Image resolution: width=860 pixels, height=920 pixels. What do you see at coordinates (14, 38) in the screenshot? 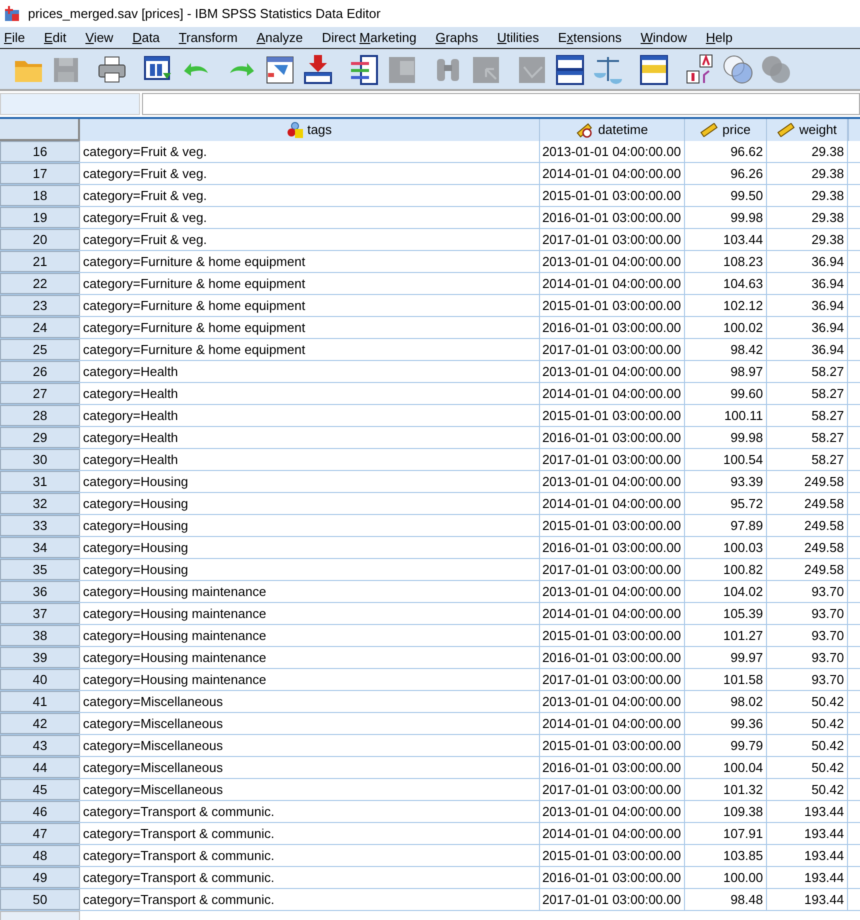
I see `menu-item: File` at bounding box center [14, 38].